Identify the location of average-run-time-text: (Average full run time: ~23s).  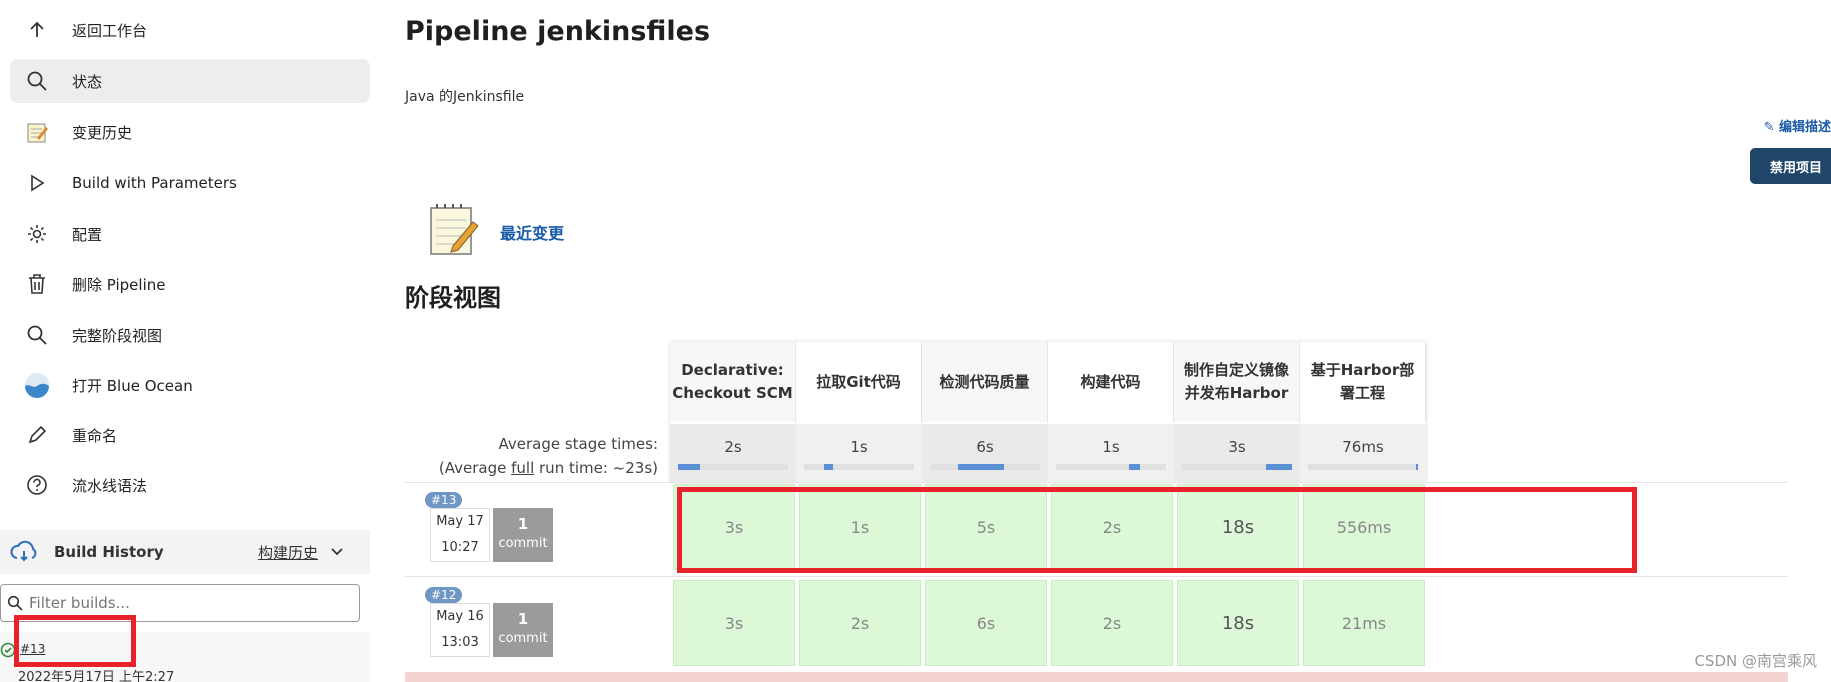
(531, 468).